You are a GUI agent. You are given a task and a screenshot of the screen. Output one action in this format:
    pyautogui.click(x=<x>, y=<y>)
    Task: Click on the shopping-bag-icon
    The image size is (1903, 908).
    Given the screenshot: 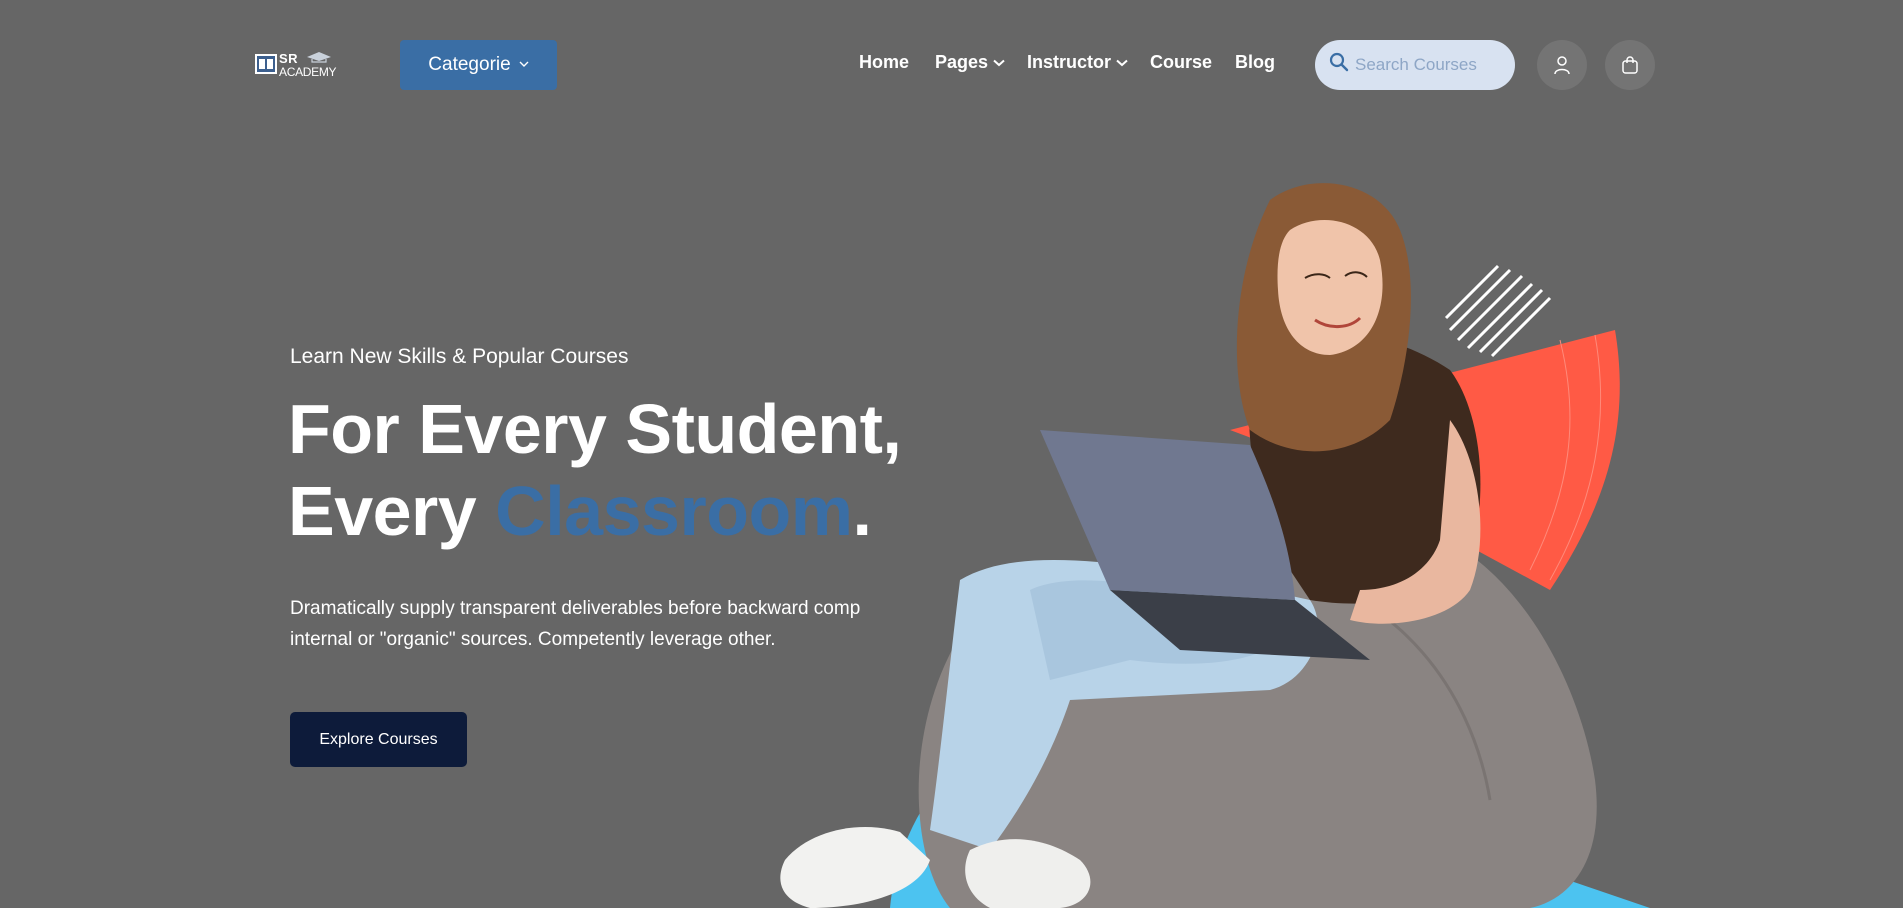 What is the action you would take?
    pyautogui.click(x=1630, y=65)
    